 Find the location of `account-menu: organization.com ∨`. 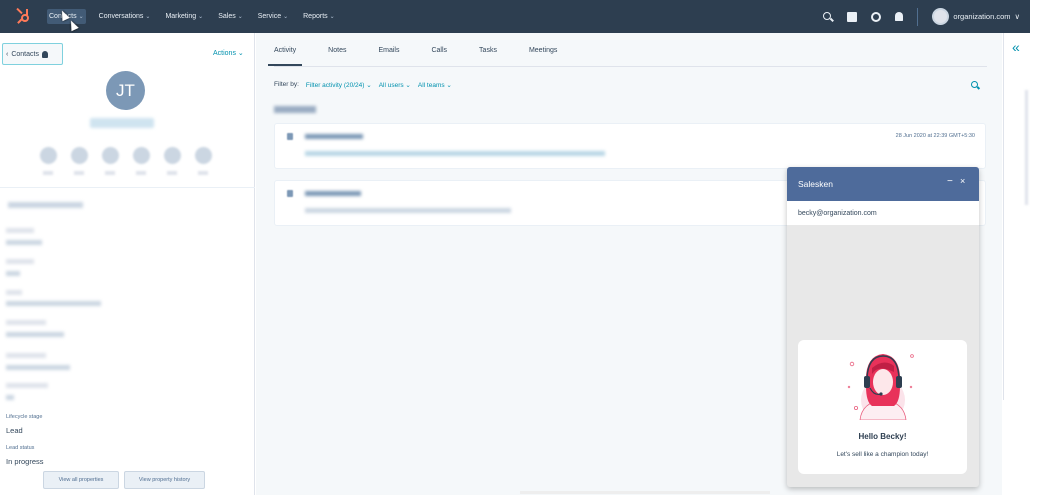

account-menu: organization.com ∨ is located at coordinates (976, 16).